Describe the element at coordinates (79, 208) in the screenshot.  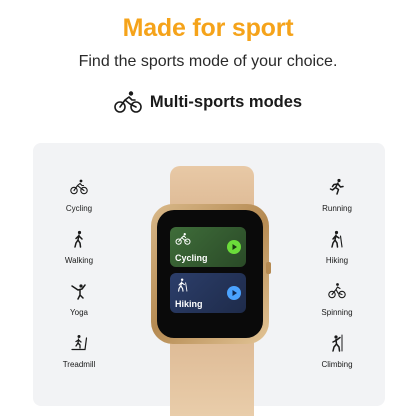
I see `mode-label: Cycling` at that location.